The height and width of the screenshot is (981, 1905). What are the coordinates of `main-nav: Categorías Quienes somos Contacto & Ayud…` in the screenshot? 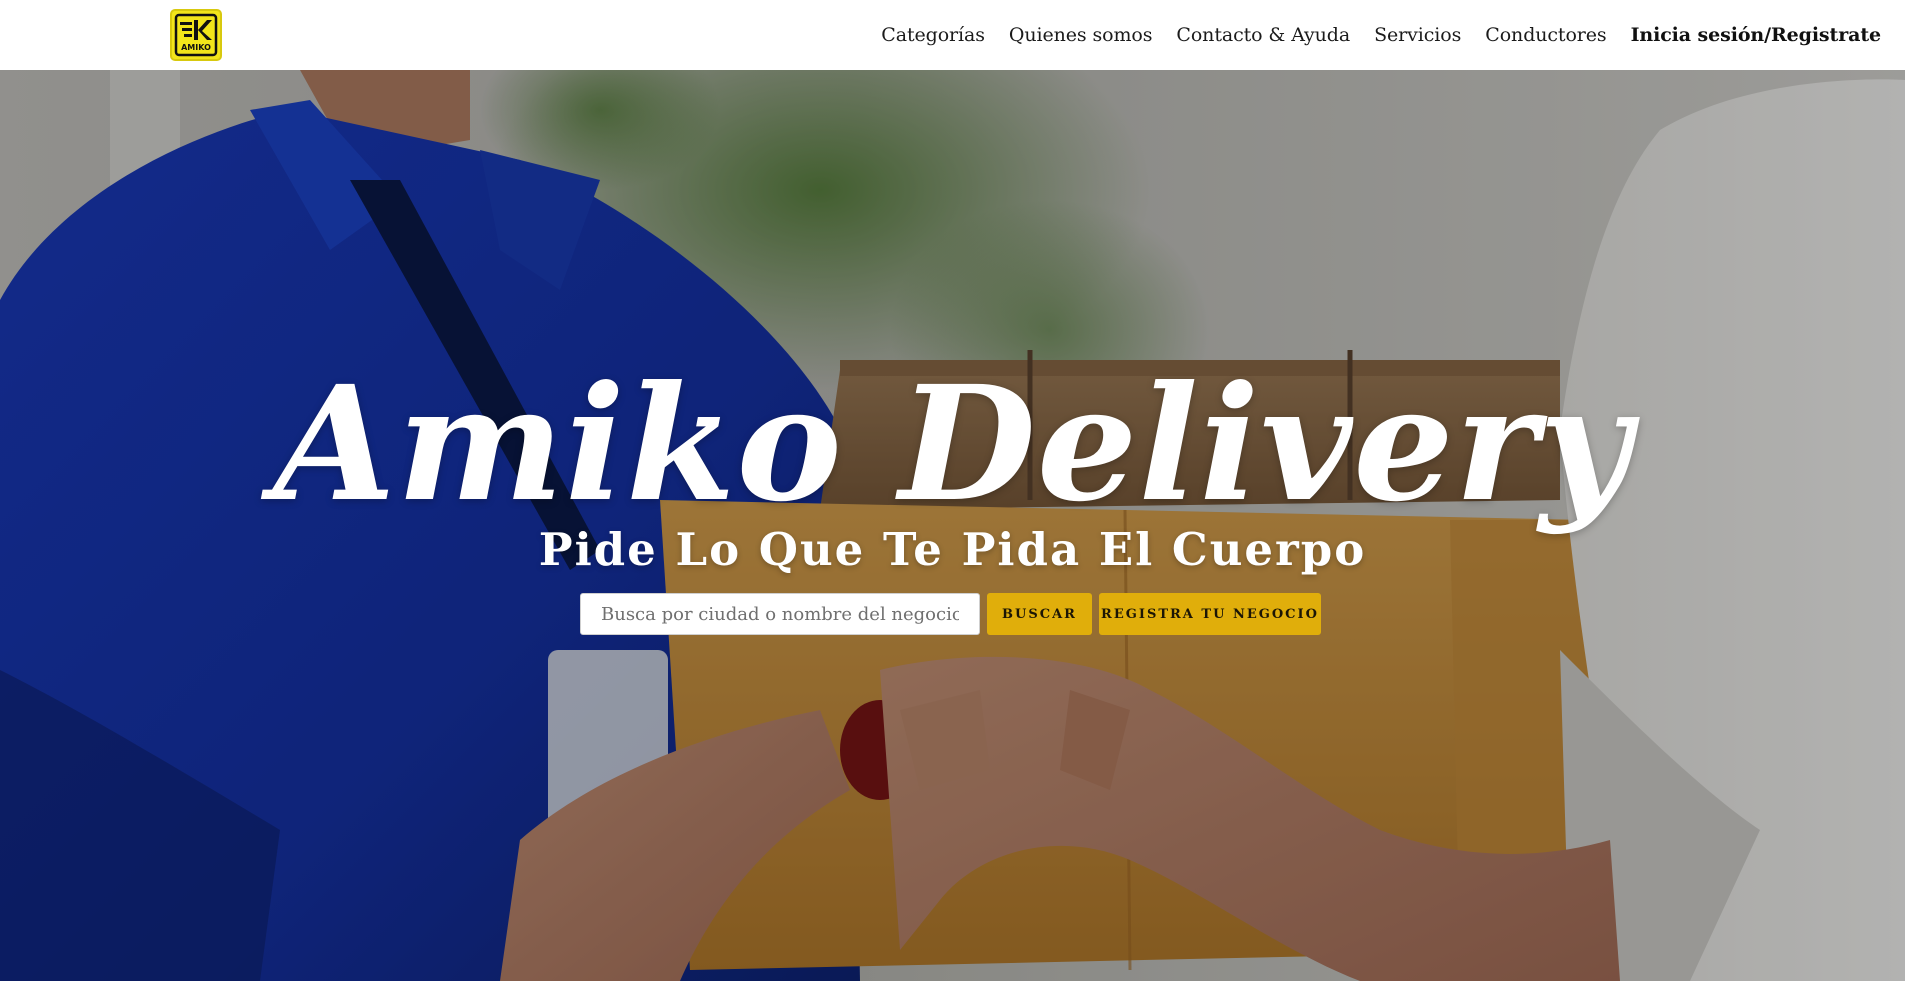 It's located at (1381, 35).